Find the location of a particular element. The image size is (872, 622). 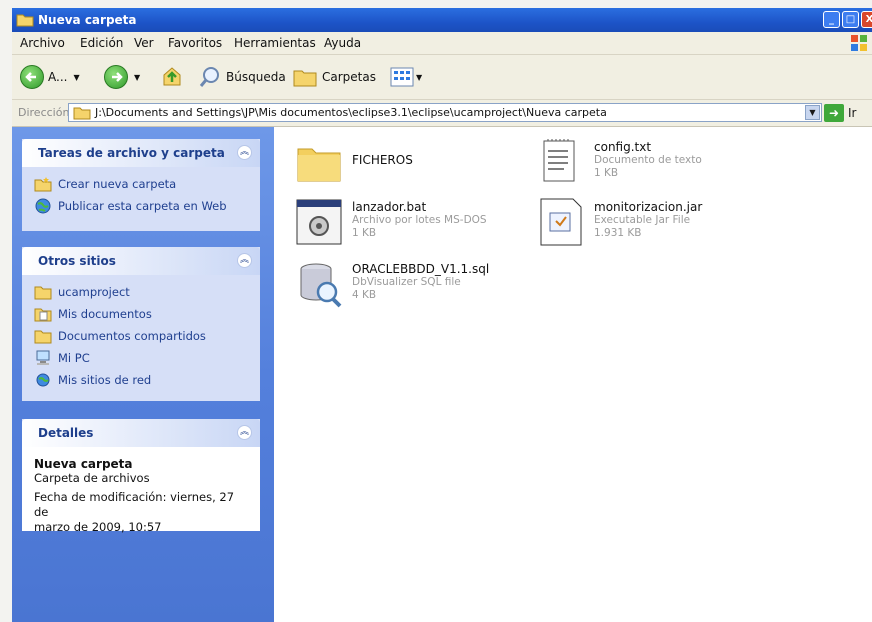

menu-herramientas: Herramientas is located at coordinates (275, 43).